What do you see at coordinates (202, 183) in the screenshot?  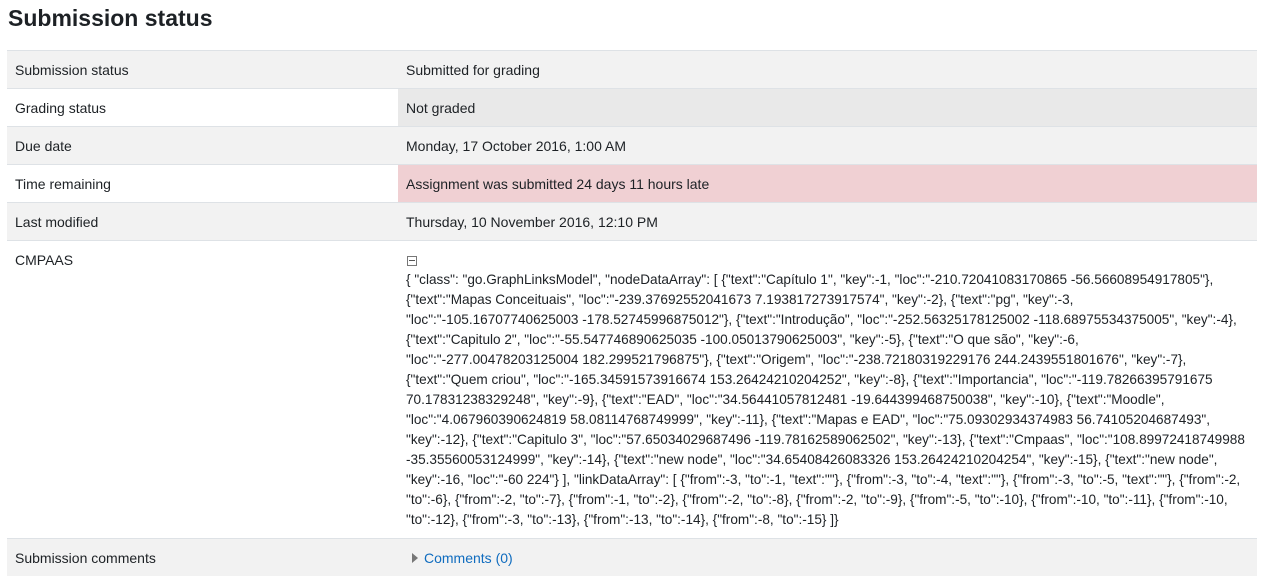 I see `row-label: Time remaining` at bounding box center [202, 183].